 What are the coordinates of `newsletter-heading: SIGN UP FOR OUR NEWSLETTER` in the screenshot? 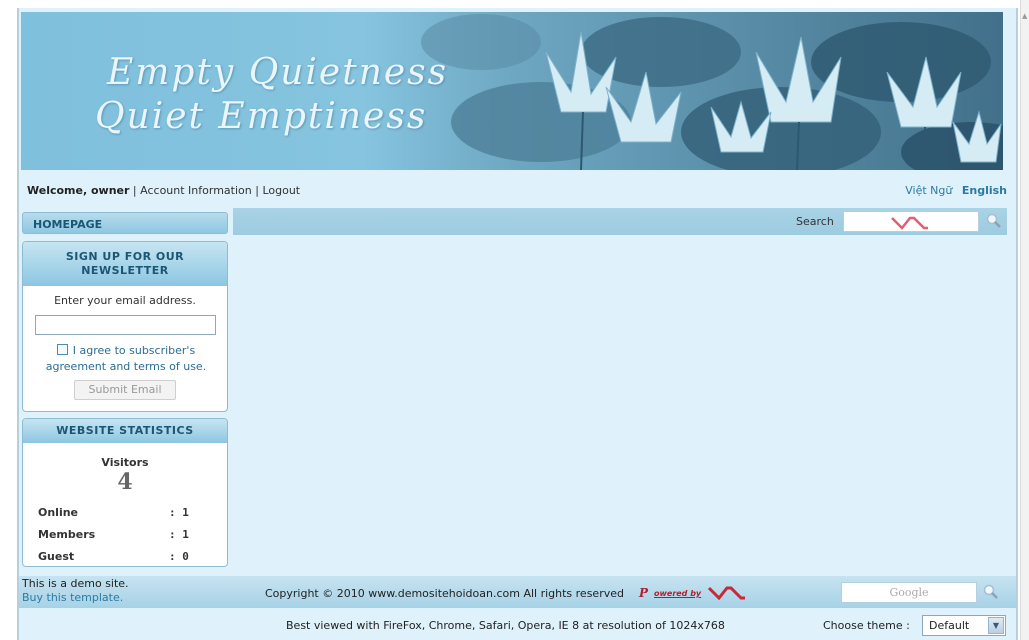 It's located at (125, 264).